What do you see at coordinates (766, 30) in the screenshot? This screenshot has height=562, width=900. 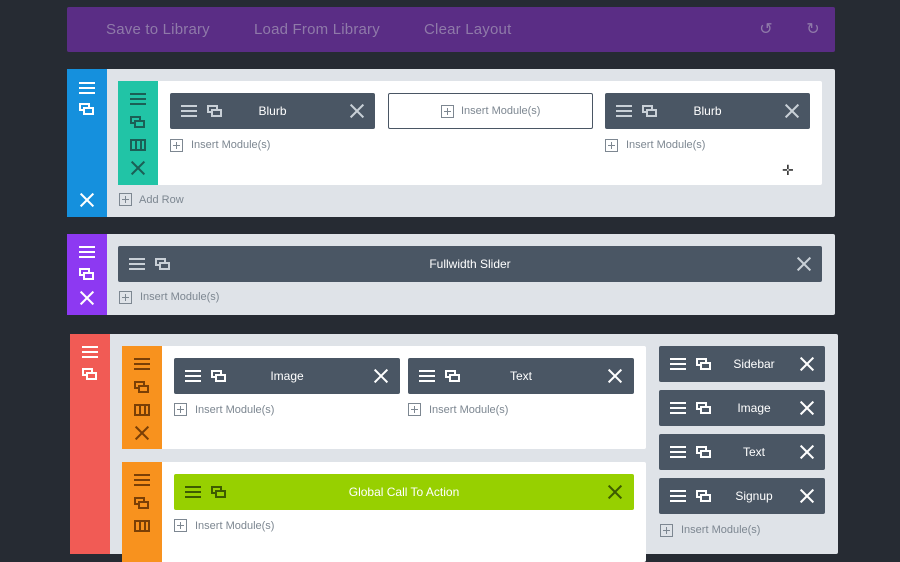 I see `undo-icon: ↺` at bounding box center [766, 30].